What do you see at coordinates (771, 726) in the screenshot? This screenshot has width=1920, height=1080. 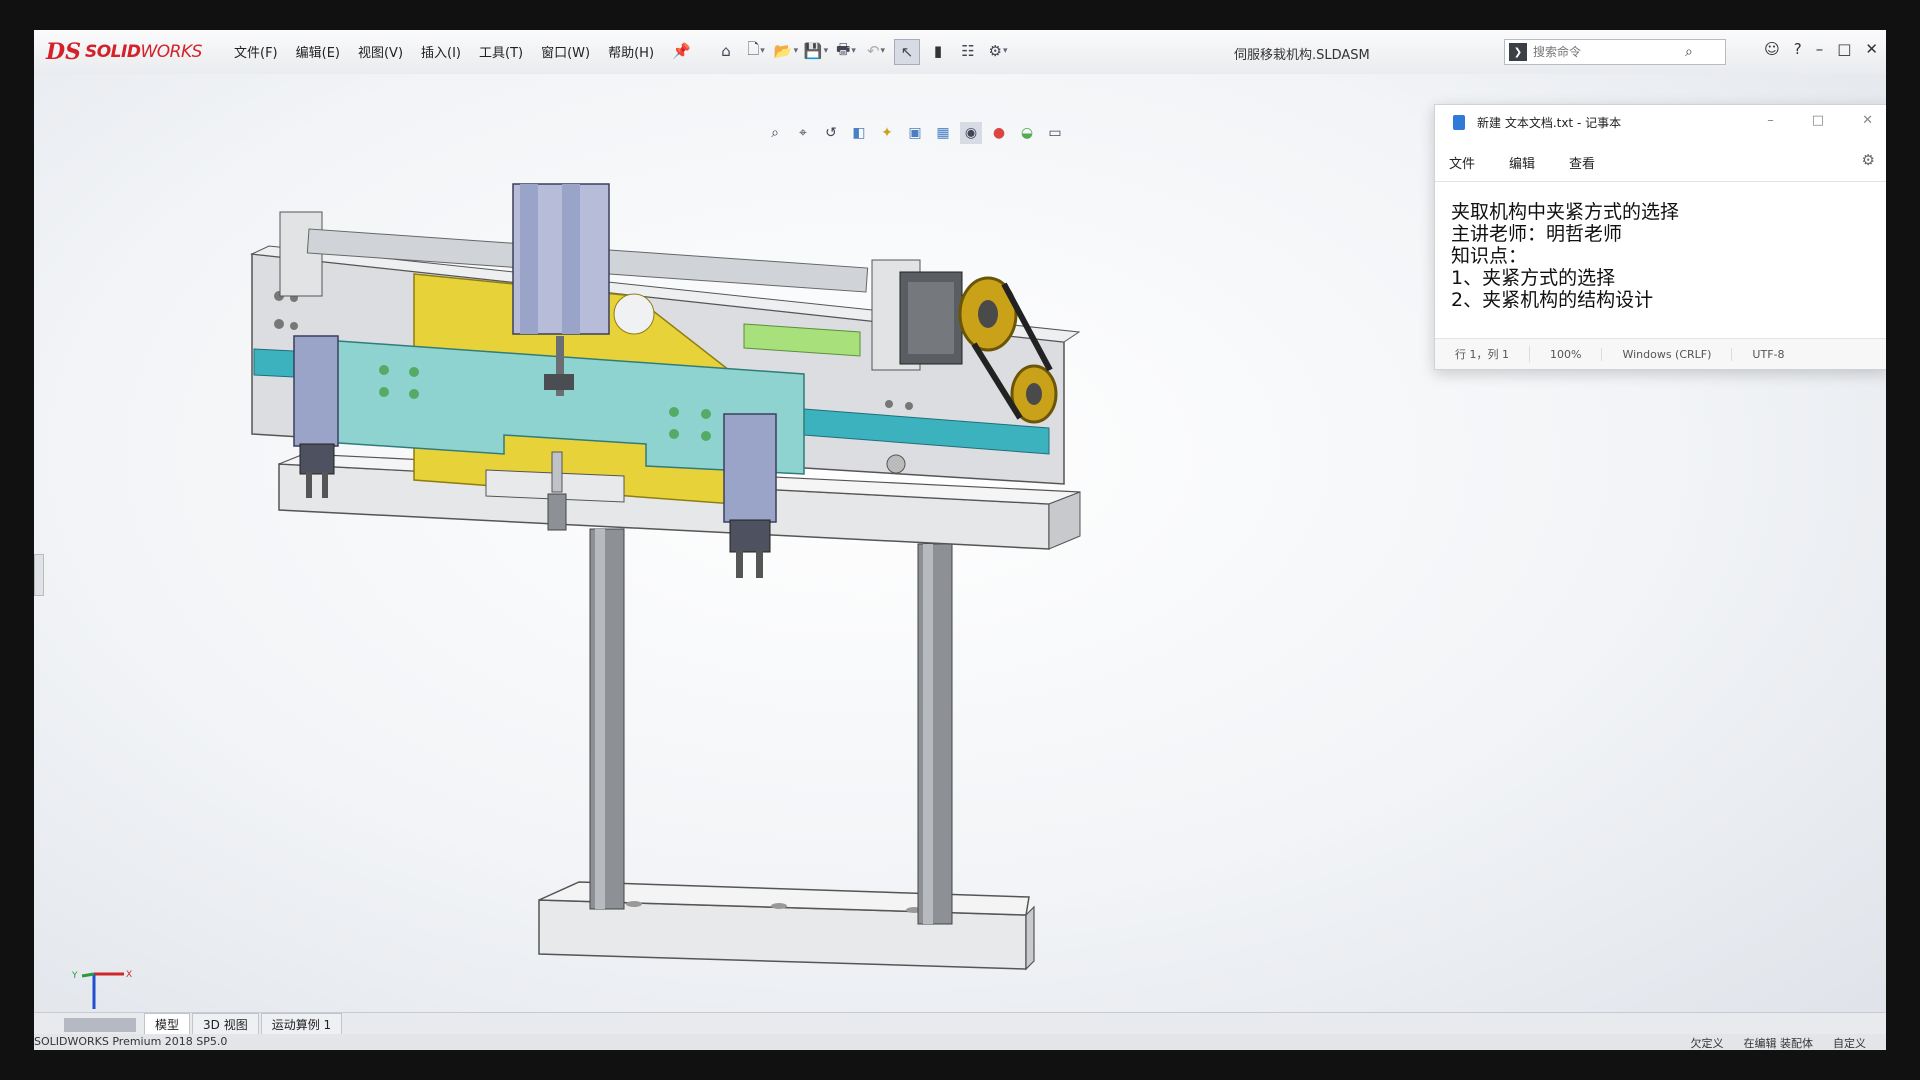 I see `support-columns` at bounding box center [771, 726].